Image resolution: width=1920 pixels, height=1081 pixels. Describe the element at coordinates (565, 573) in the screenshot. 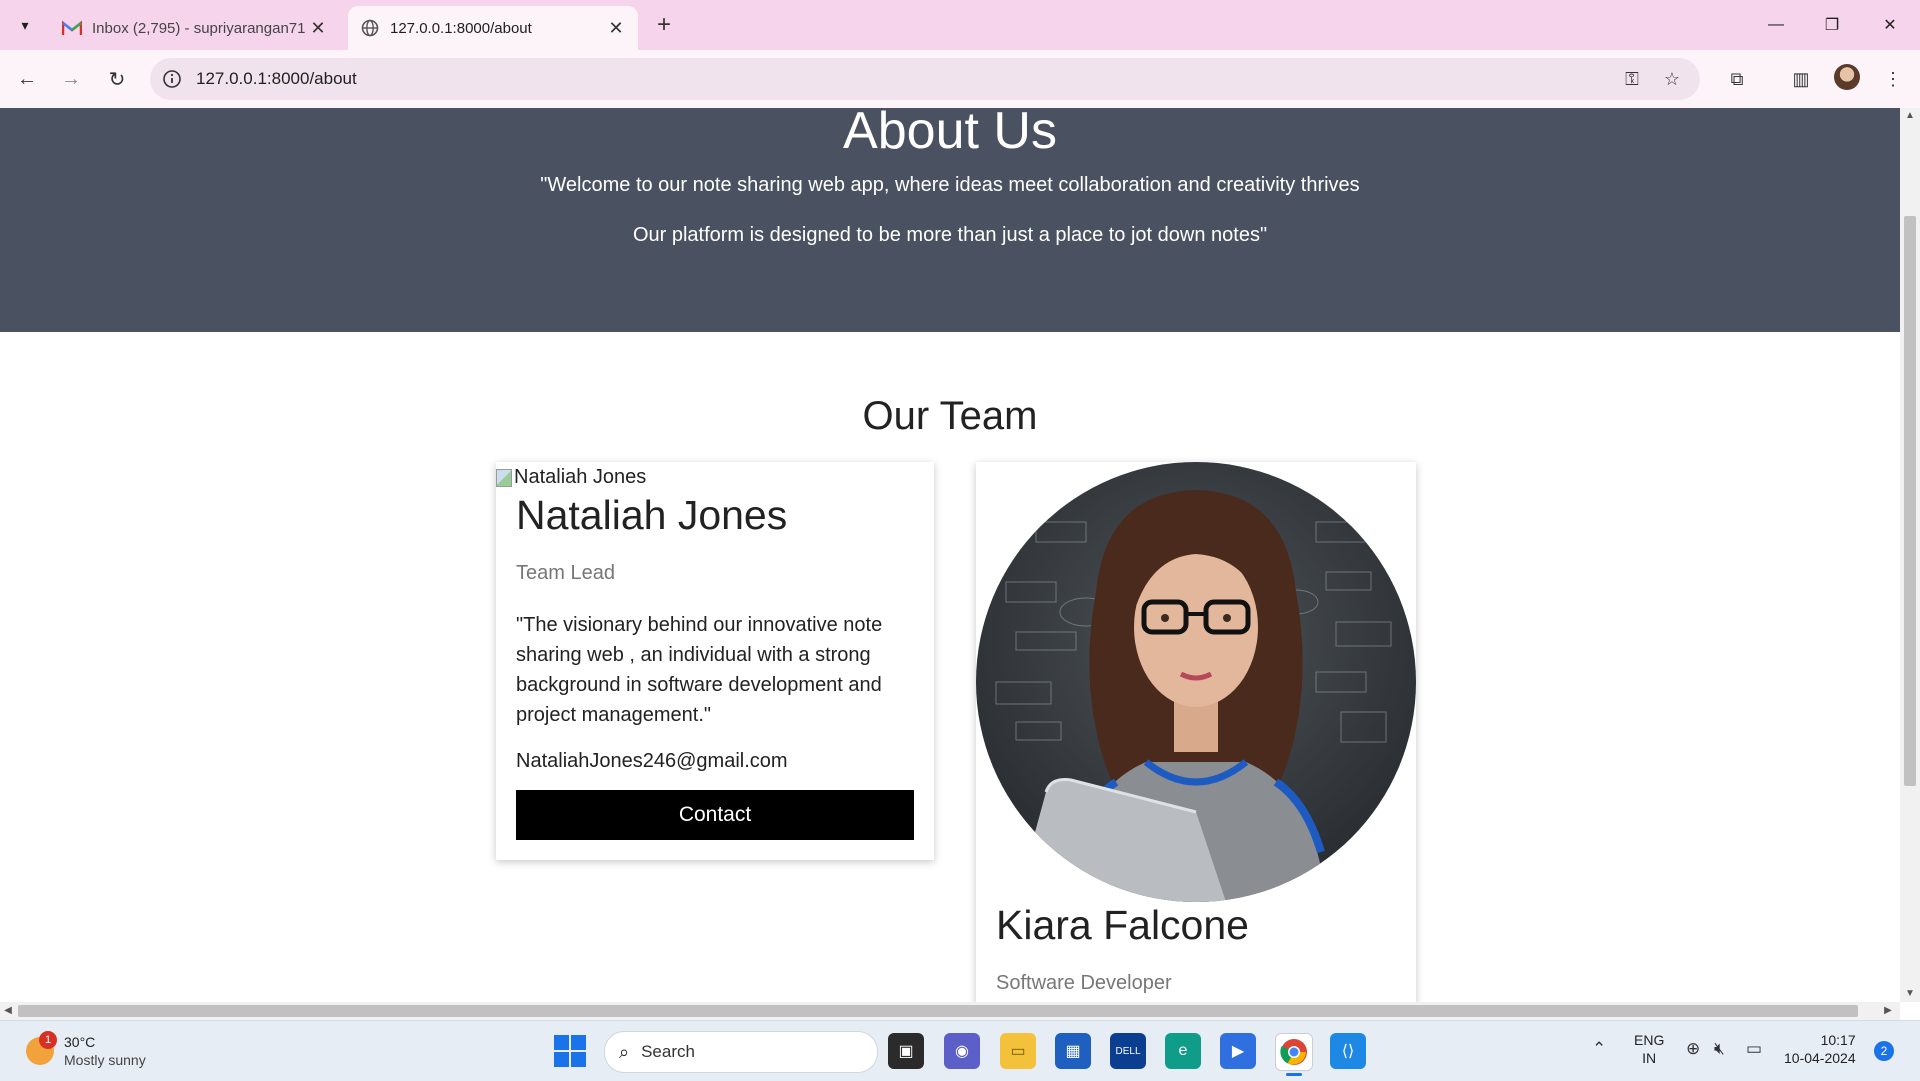

I see `member-role: Team Lead` at that location.